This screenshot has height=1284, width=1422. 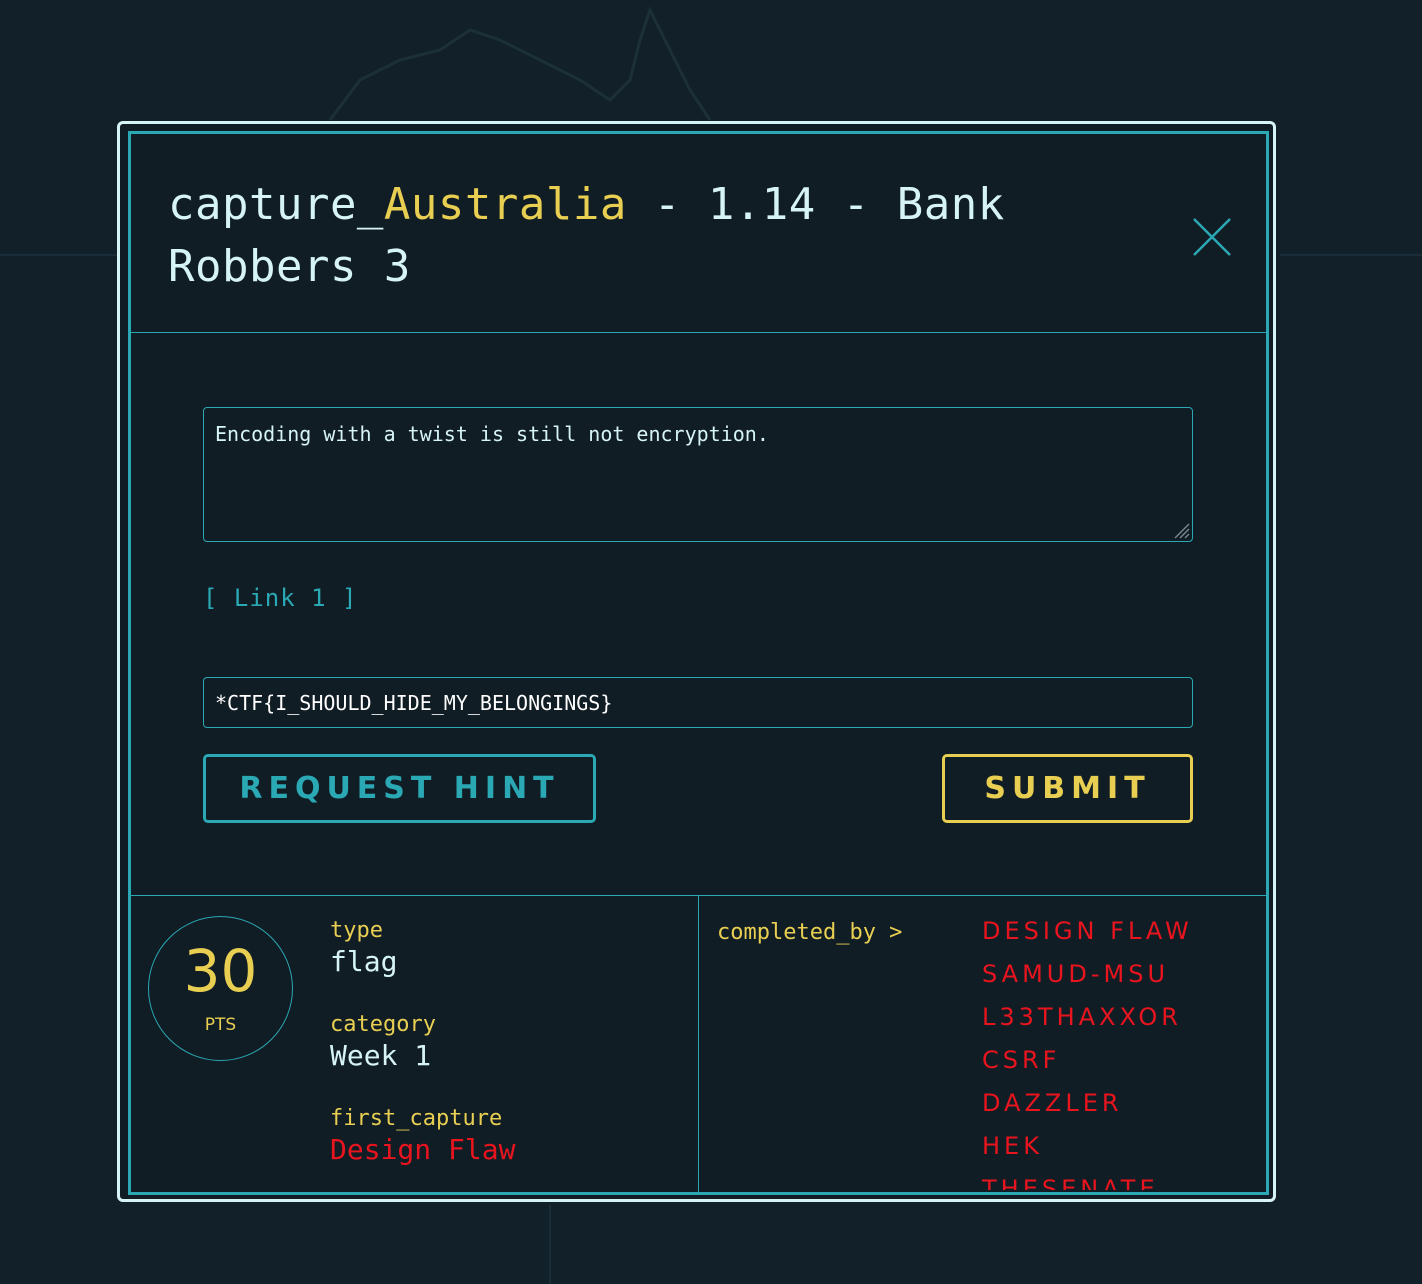 I want to click on category-field: category Week 1, so click(x=383, y=1043).